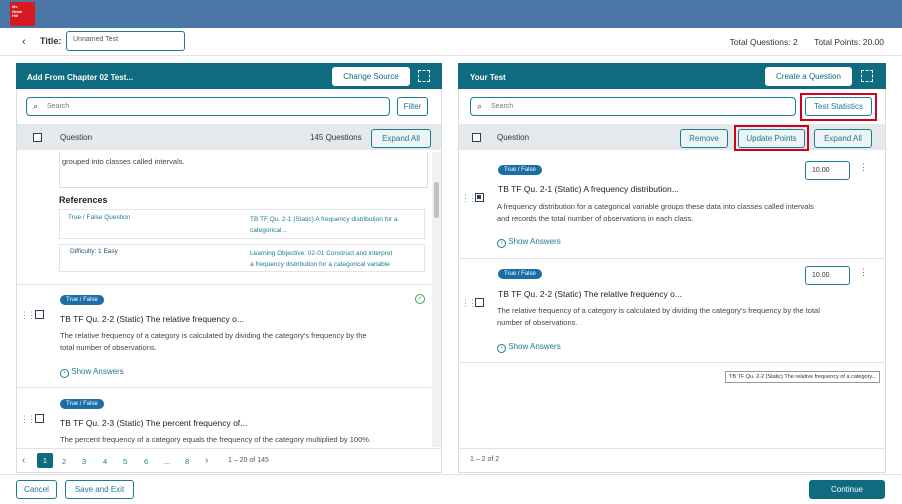  I want to click on question-text-line: number of observations., so click(537, 322).